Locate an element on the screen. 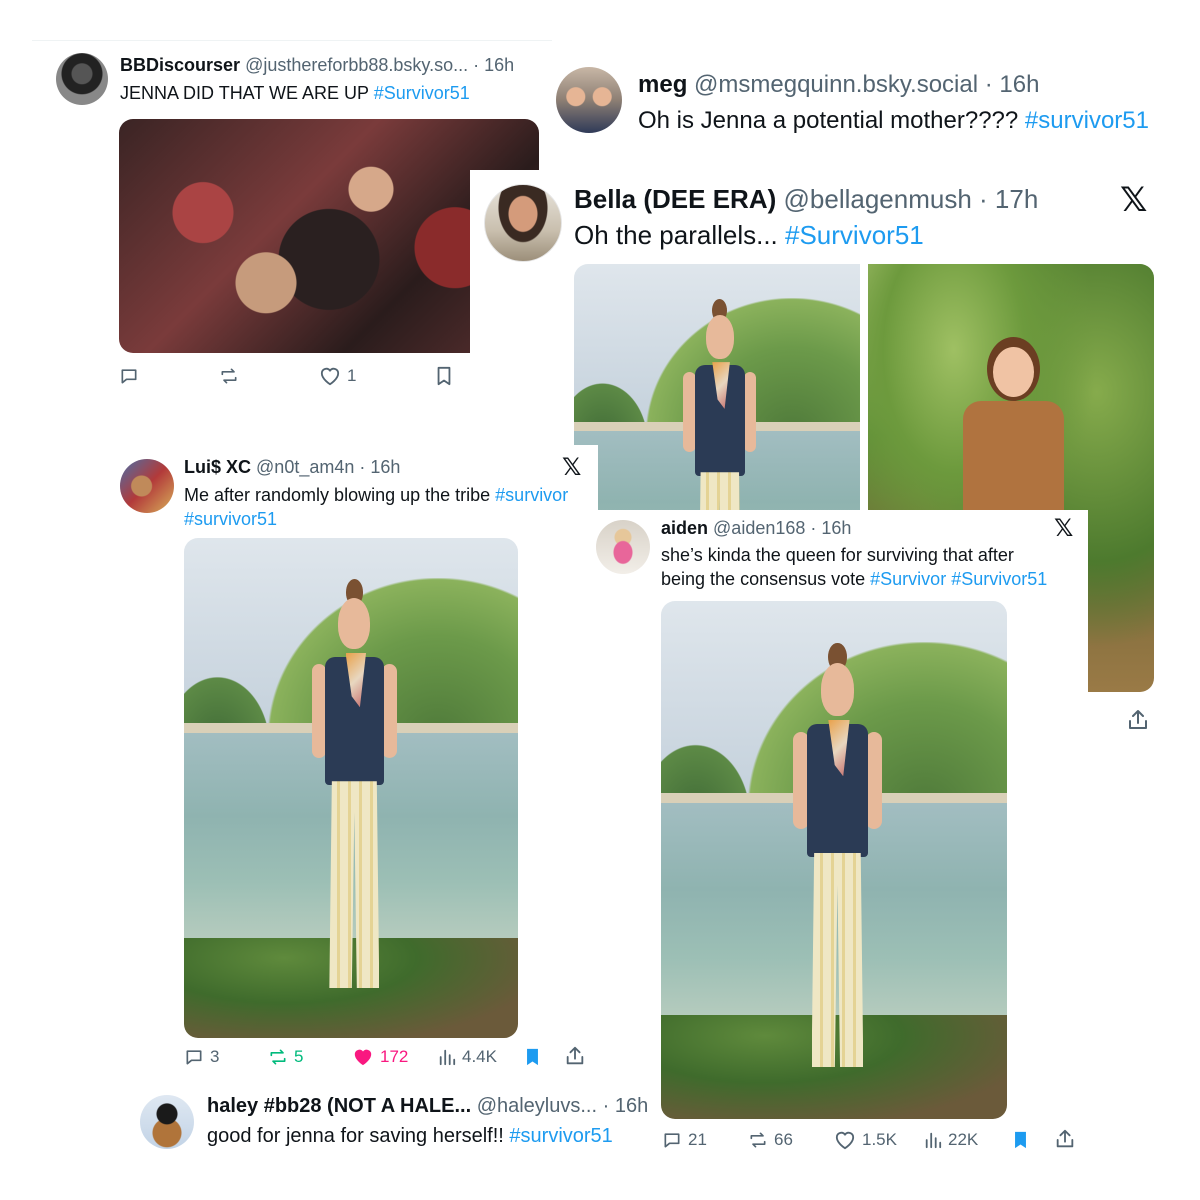 This screenshot has width=1200, height=1200. display-name: BBDiscourser is located at coordinates (180, 65).